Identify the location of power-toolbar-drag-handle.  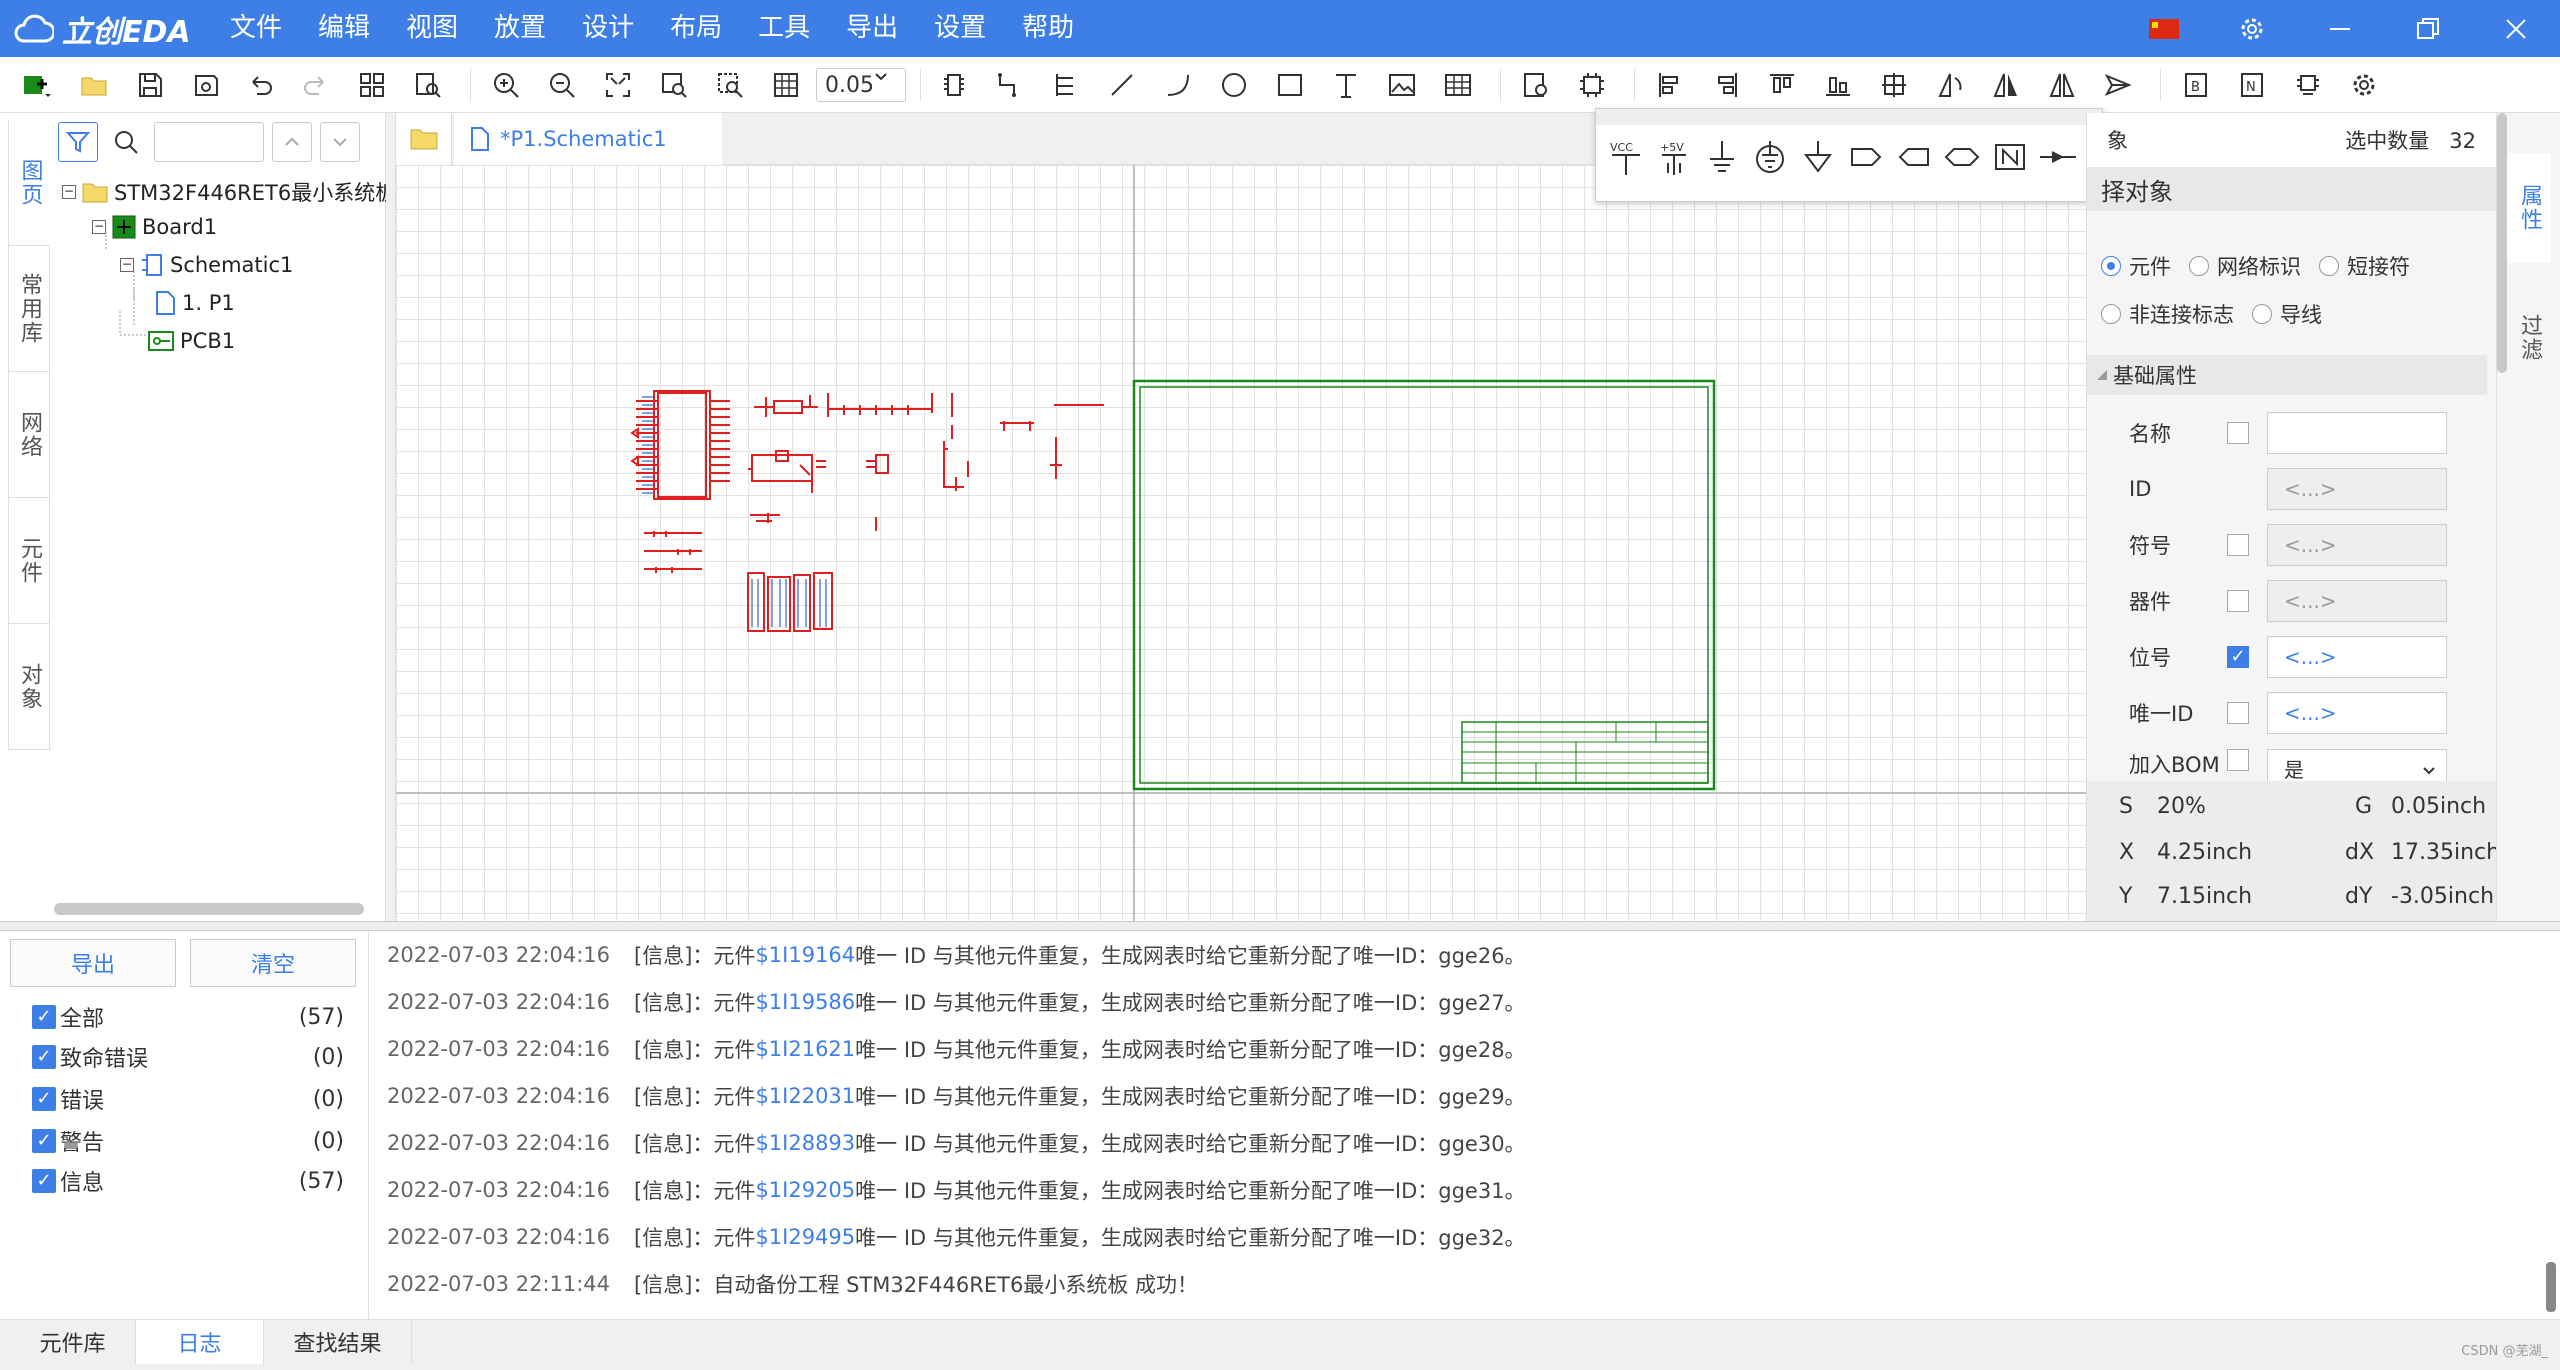
(1849, 117).